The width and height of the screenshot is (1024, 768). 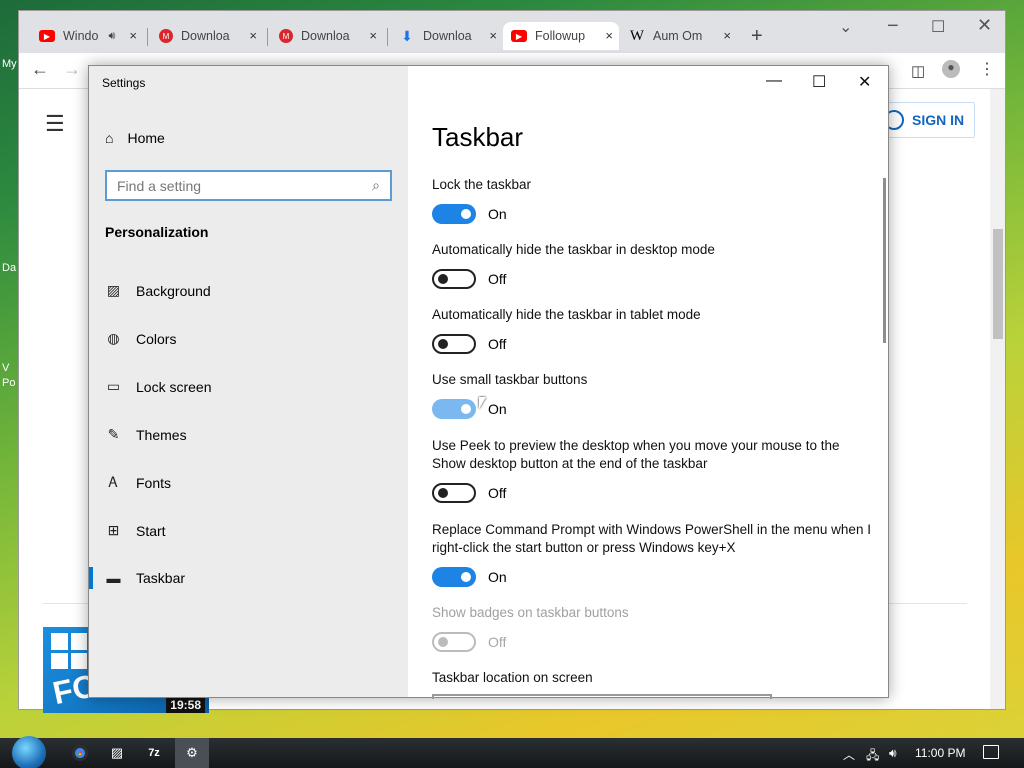 I want to click on browser-tab: ⬇ Downloa ×, so click(x=447, y=36).